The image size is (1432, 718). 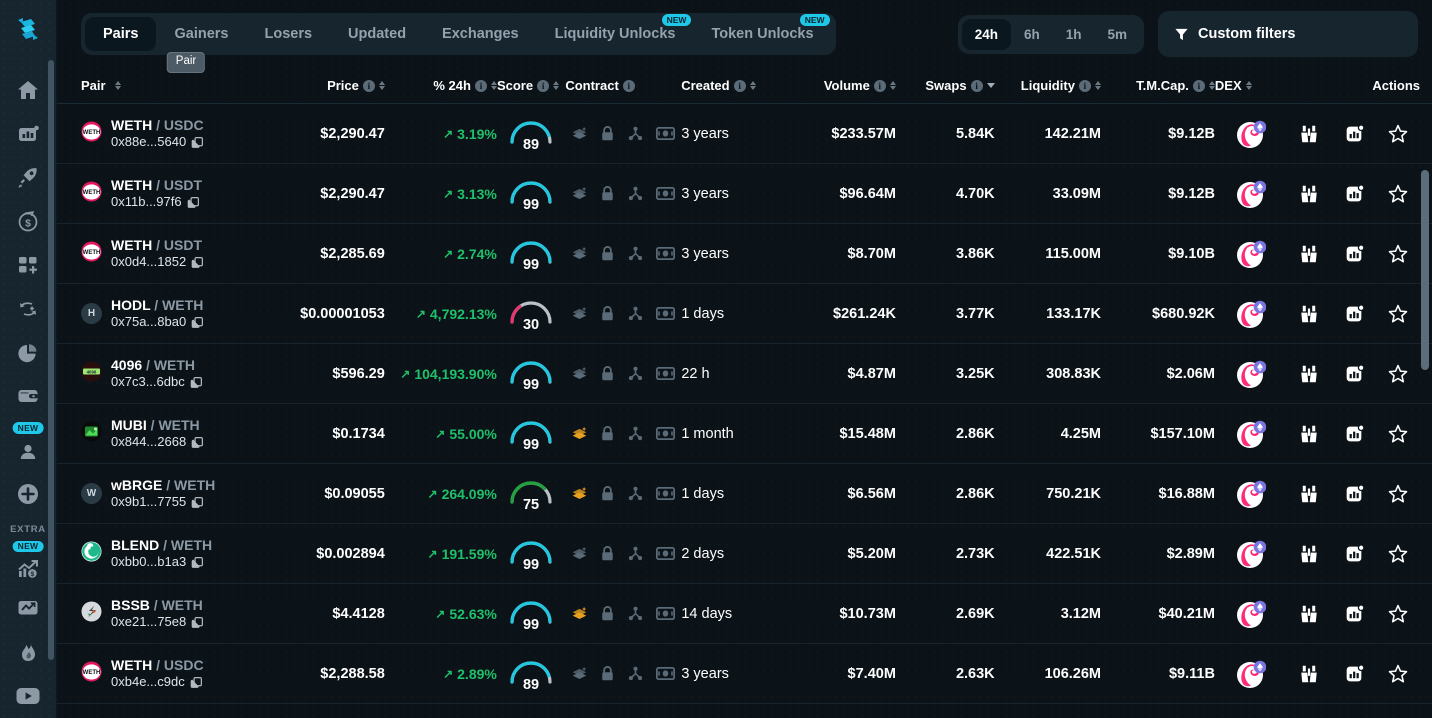 What do you see at coordinates (181, 254) in the screenshot?
I see `cell-pair: WETH WETH / USDT 0x0d4...1852` at bounding box center [181, 254].